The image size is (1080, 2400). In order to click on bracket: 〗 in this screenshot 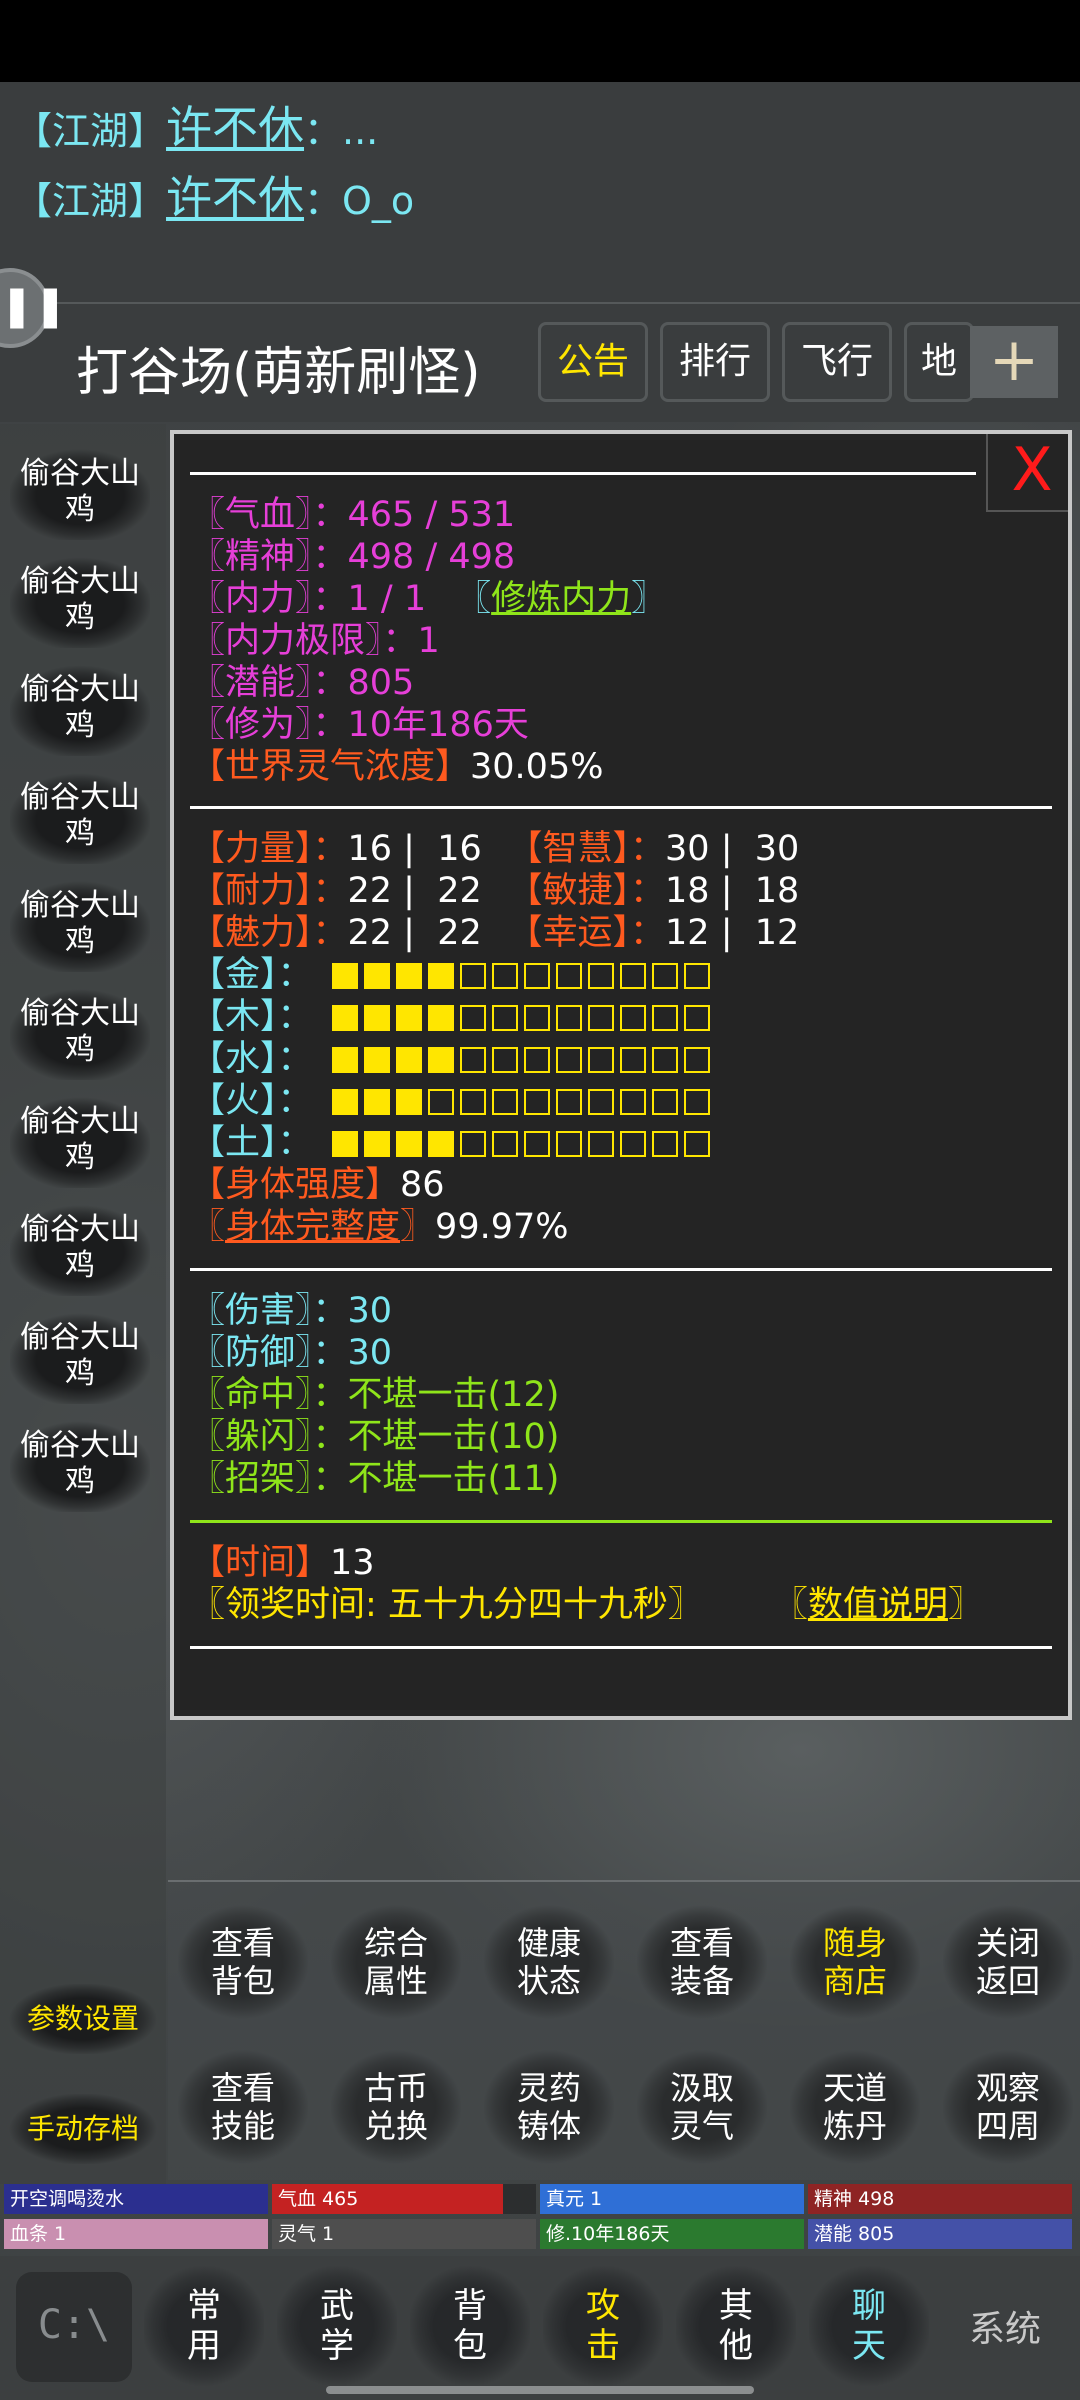, I will do `click(649, 599)`.